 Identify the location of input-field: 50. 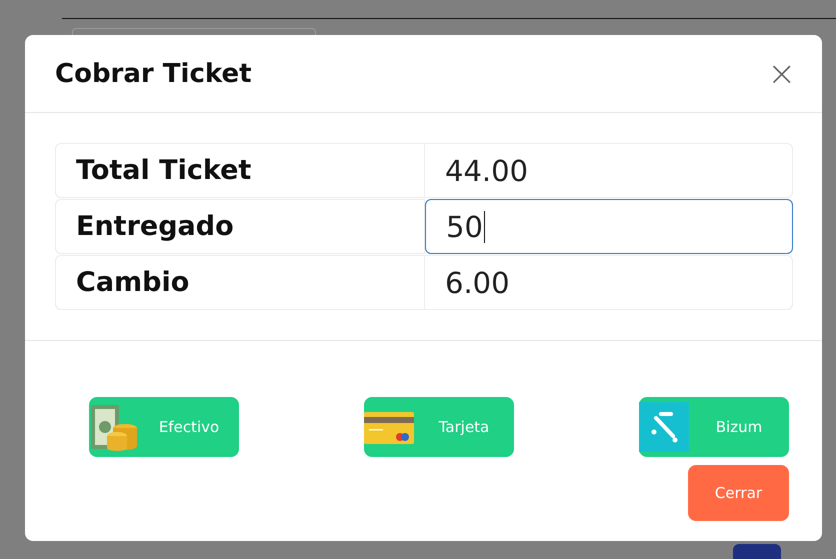
(609, 226).